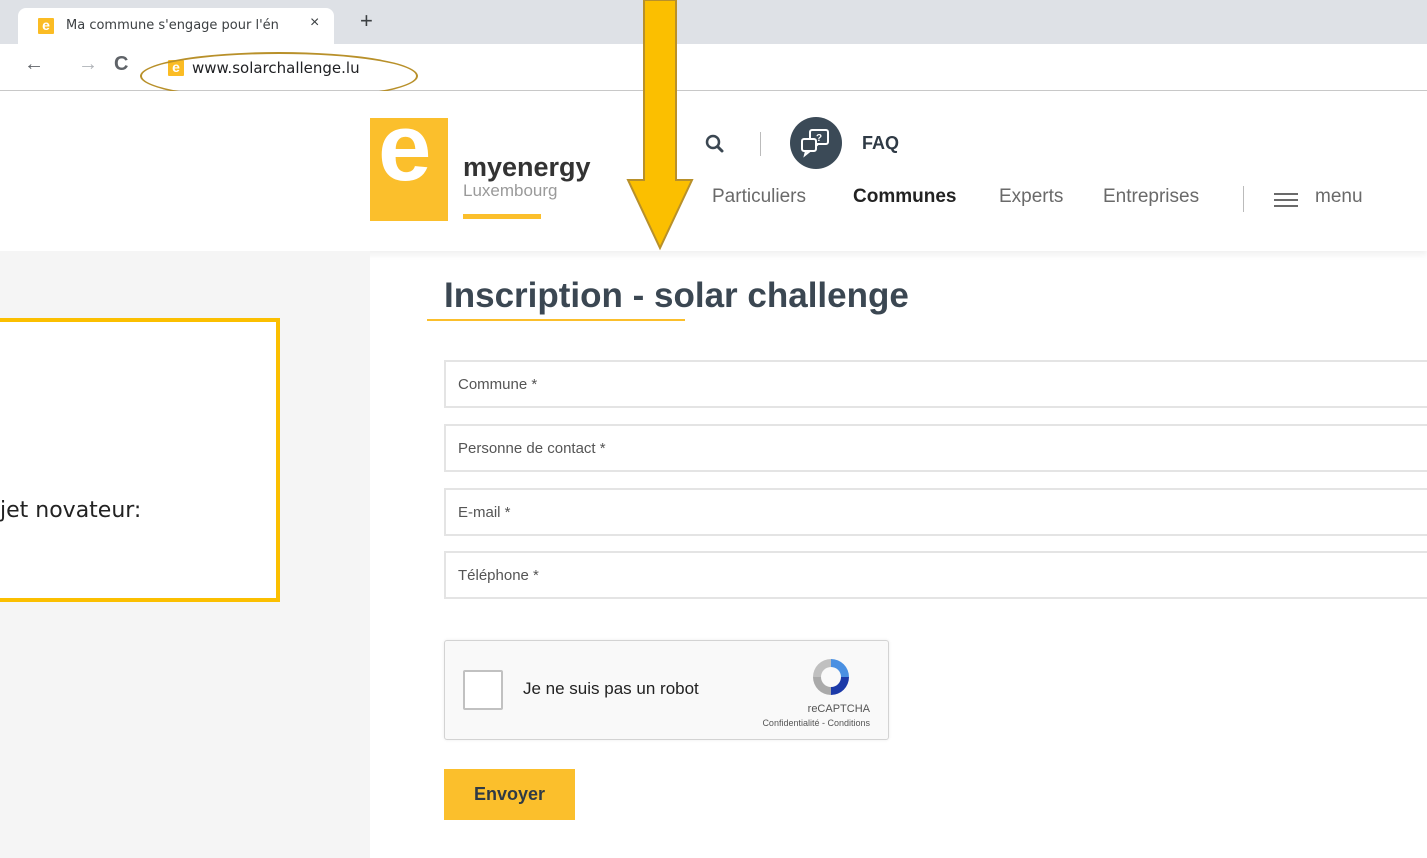  I want to click on browser-tab: e Ma commune s'engage pour l'én ×, so click(176, 26).